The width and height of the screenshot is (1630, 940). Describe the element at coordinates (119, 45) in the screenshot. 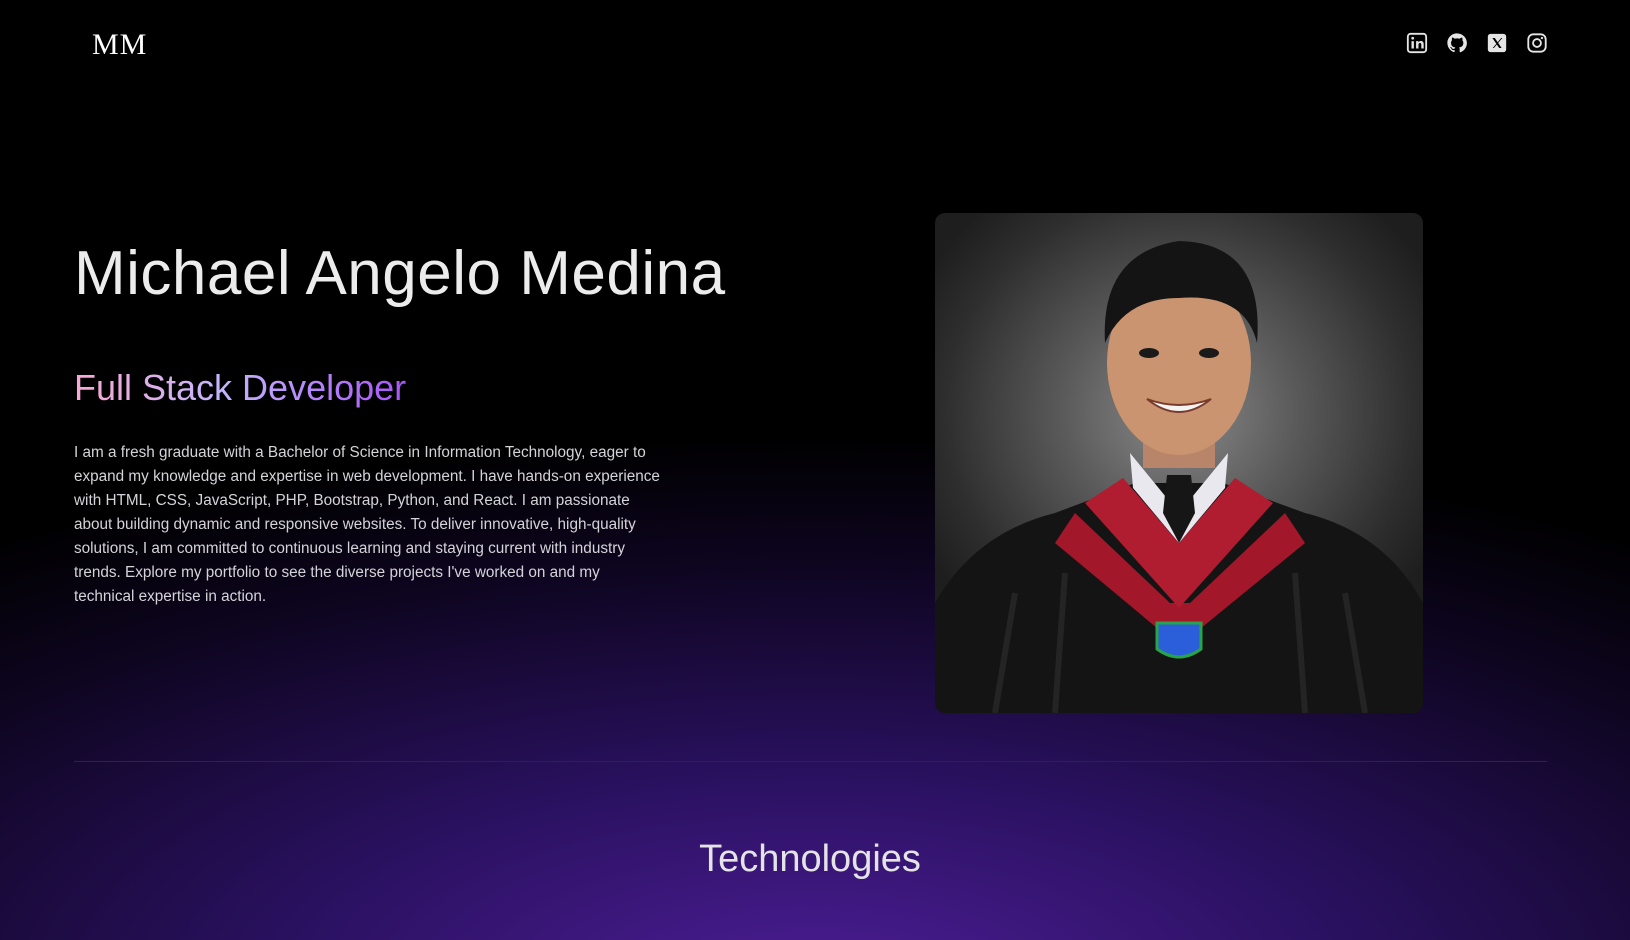

I see `site-logo: MM` at that location.